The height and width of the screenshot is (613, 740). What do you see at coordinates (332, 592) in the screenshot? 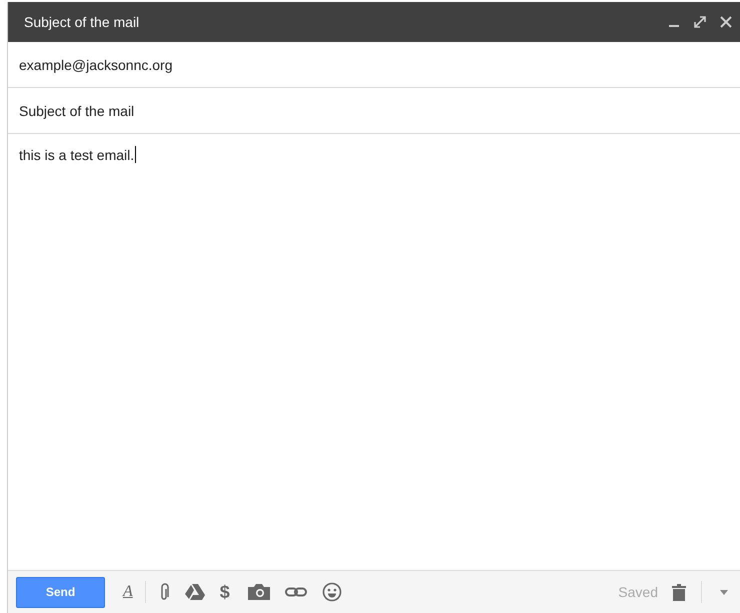
I see `emoji-icon` at bounding box center [332, 592].